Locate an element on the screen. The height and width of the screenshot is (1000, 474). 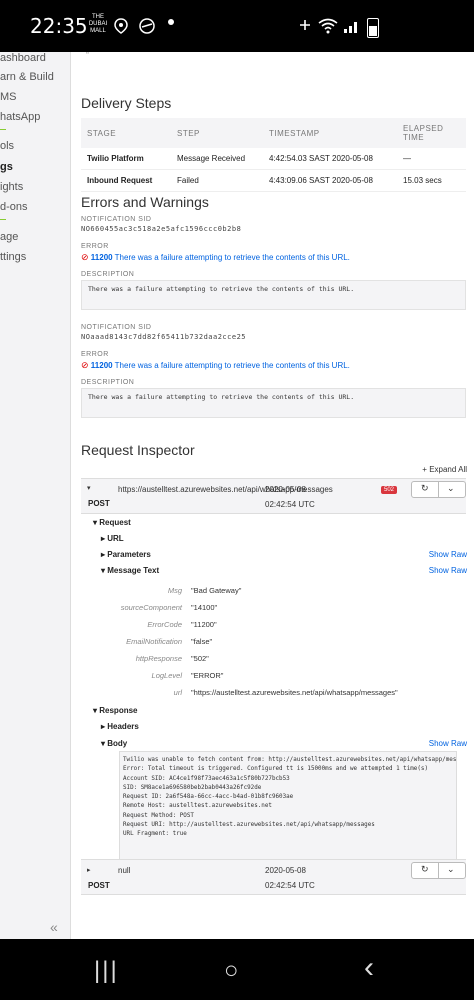
headers-section-toggle: ▸ Headers is located at coordinates (120, 726).